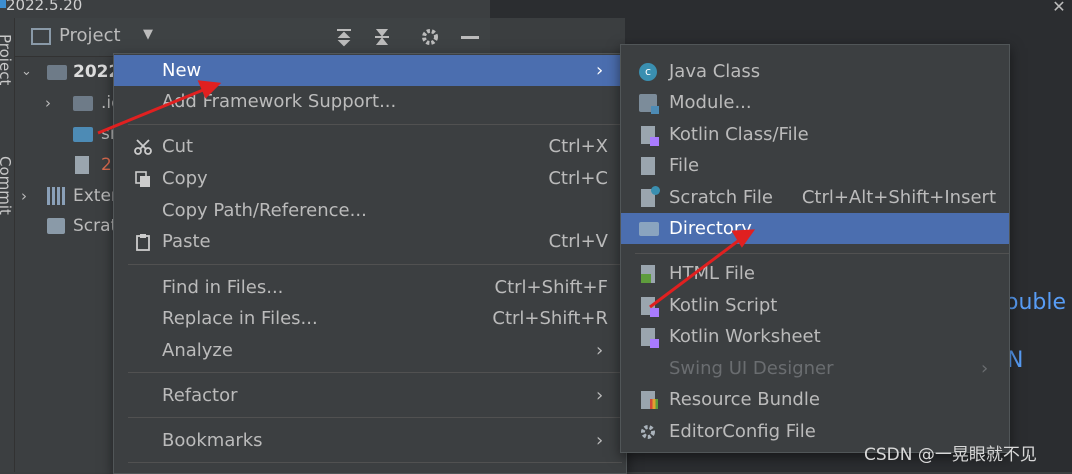 Image resolution: width=1072 pixels, height=474 pixels. I want to click on submenu-item-kotlin-class: Kotlin Class/File, so click(815, 134).